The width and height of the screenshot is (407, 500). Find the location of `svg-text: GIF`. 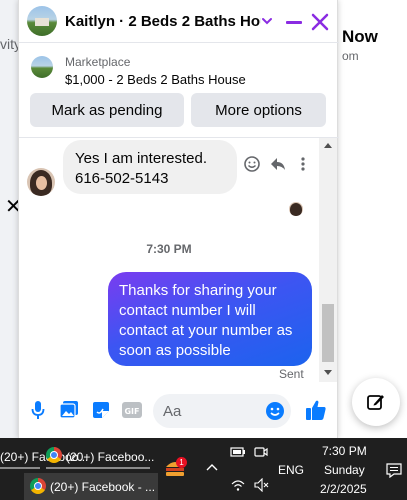

svg-text: GIF is located at coordinates (131, 411).